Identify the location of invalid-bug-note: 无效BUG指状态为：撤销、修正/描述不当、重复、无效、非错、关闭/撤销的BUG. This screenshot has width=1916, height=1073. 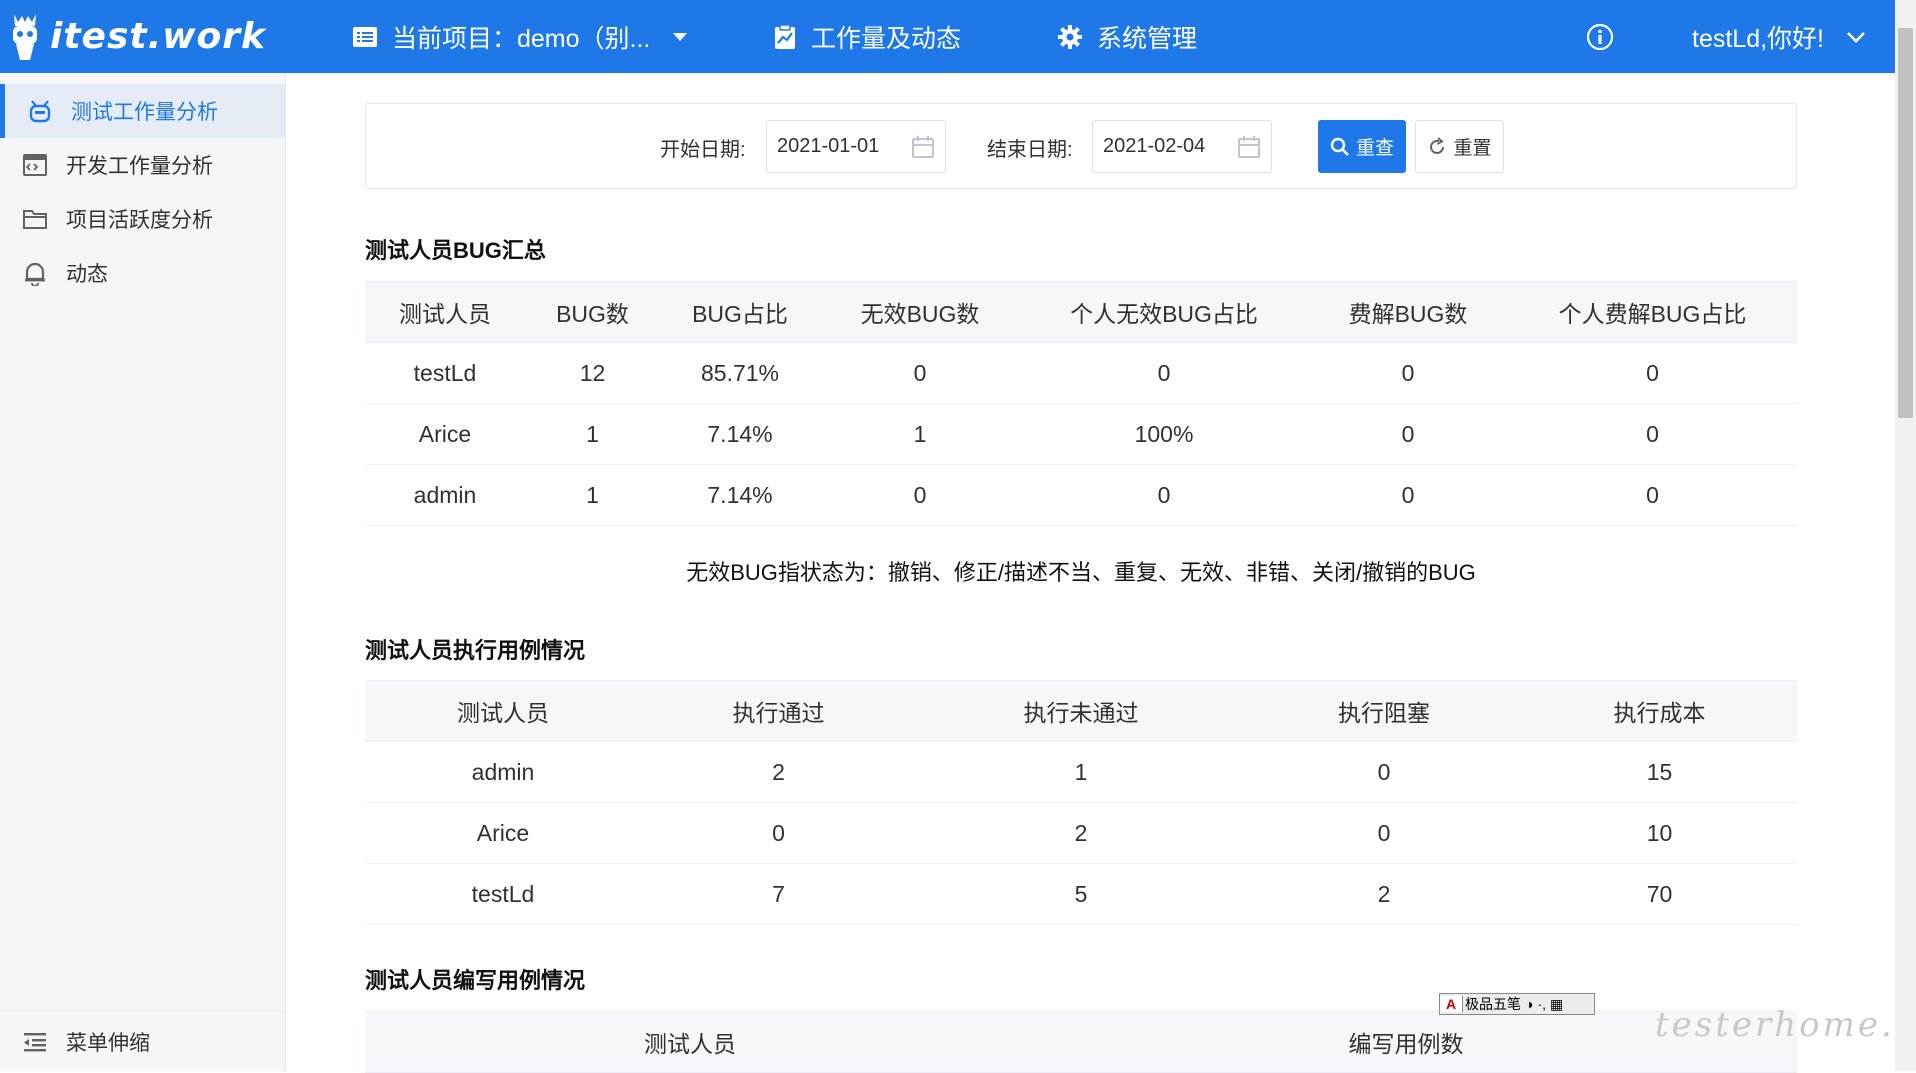
(1081, 572).